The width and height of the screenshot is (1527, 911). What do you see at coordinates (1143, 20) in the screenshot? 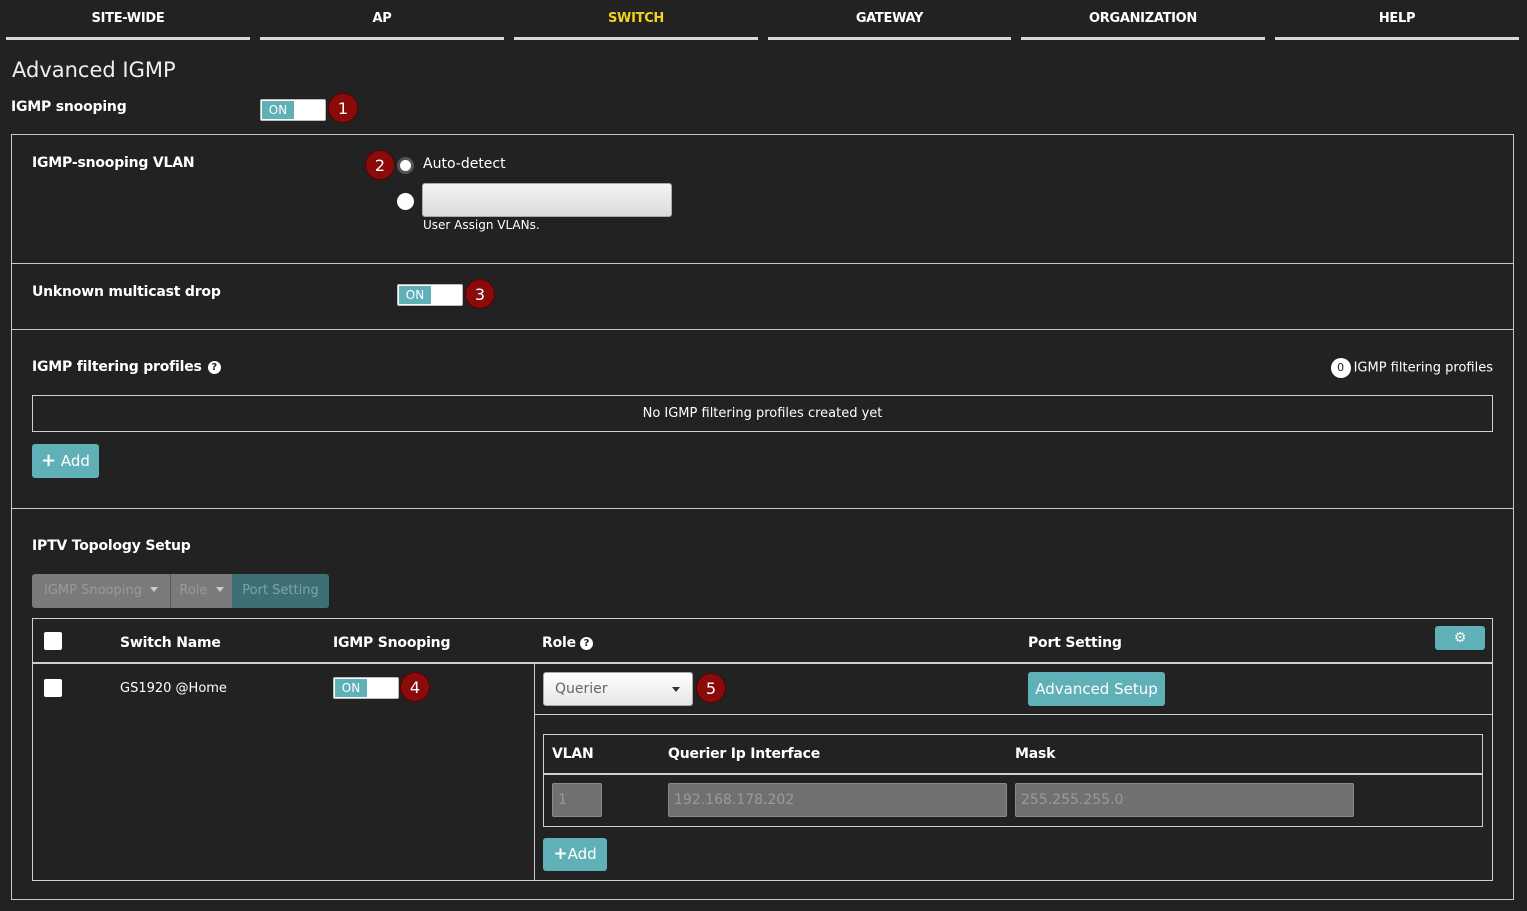
I see `tab-organization: ORGANIZATION` at bounding box center [1143, 20].